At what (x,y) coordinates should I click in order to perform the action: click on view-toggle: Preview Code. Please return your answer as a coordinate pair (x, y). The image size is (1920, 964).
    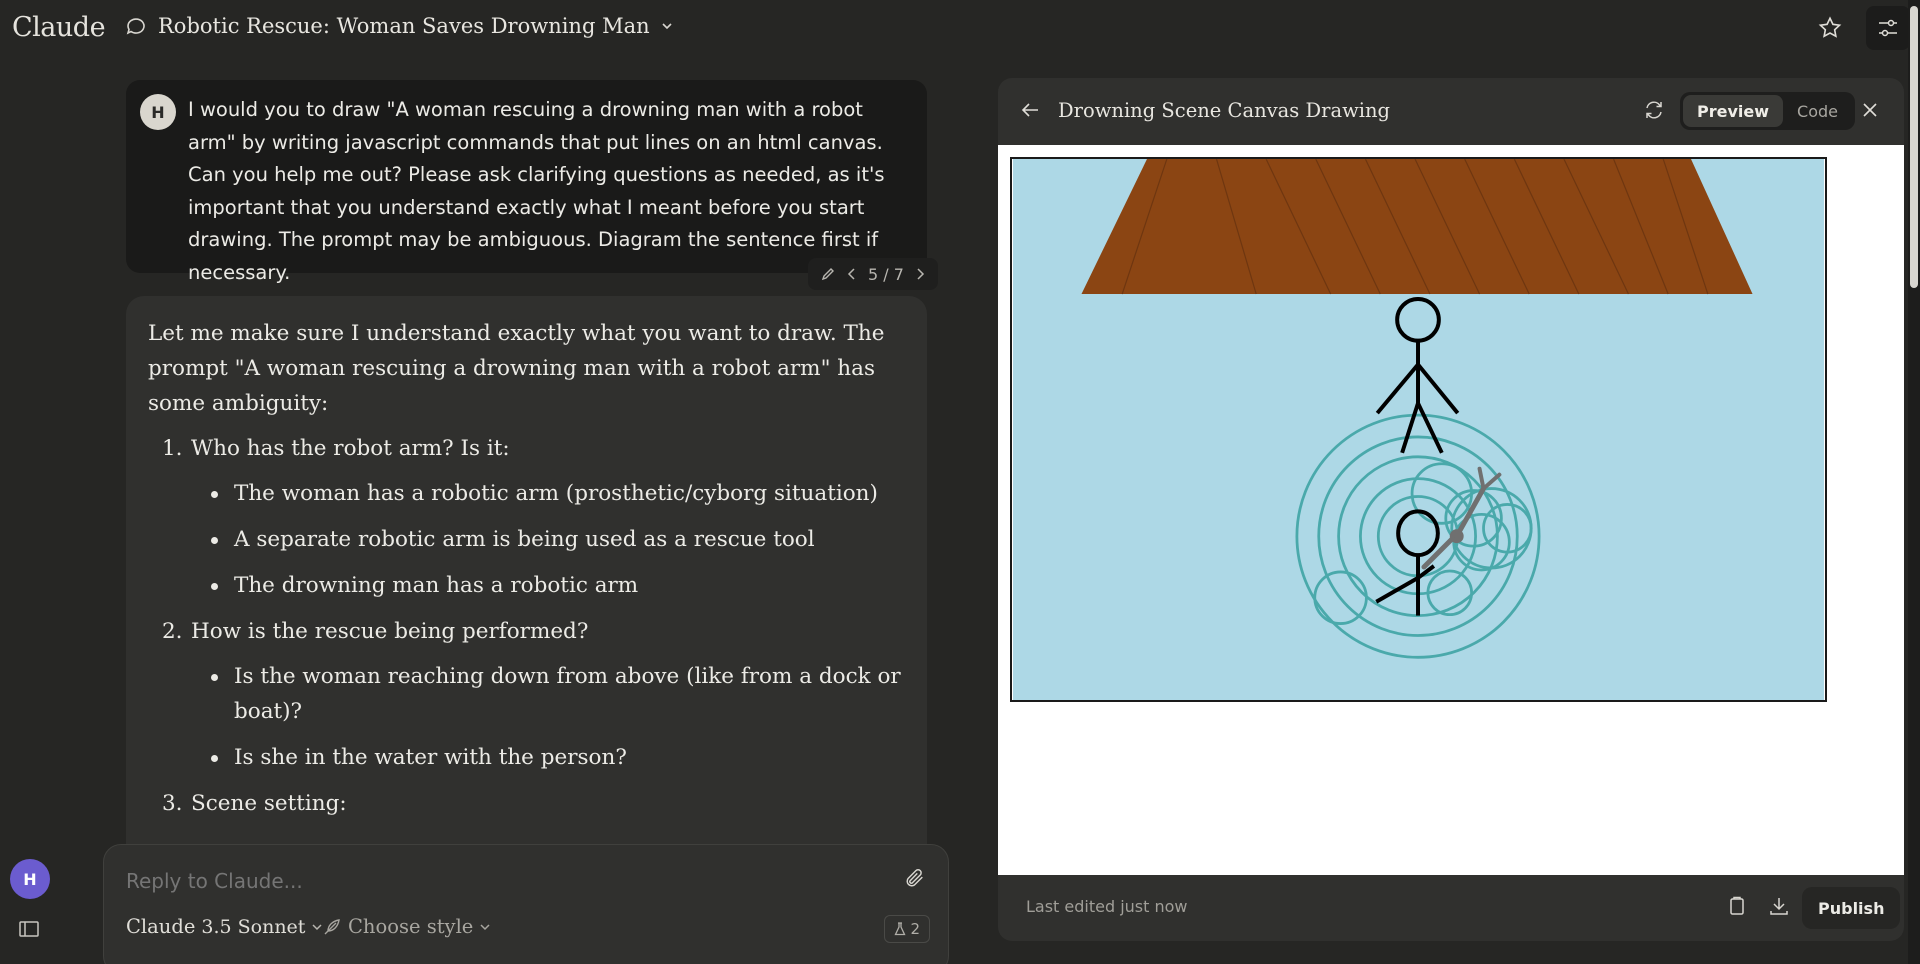
    Looking at the image, I should click on (1767, 111).